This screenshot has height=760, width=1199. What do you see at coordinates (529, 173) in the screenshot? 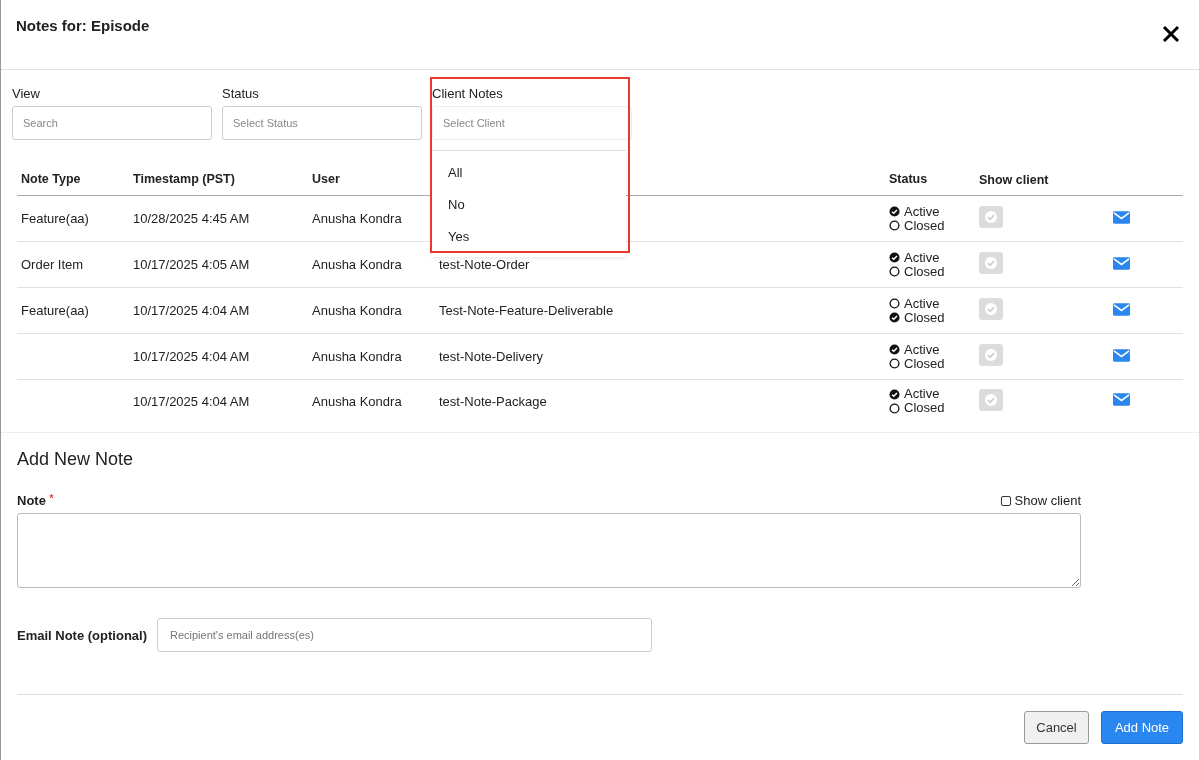
I see `dropdown-option: All` at bounding box center [529, 173].